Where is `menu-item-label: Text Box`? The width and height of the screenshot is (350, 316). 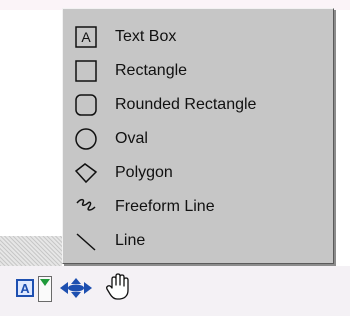 menu-item-label: Text Box is located at coordinates (146, 36).